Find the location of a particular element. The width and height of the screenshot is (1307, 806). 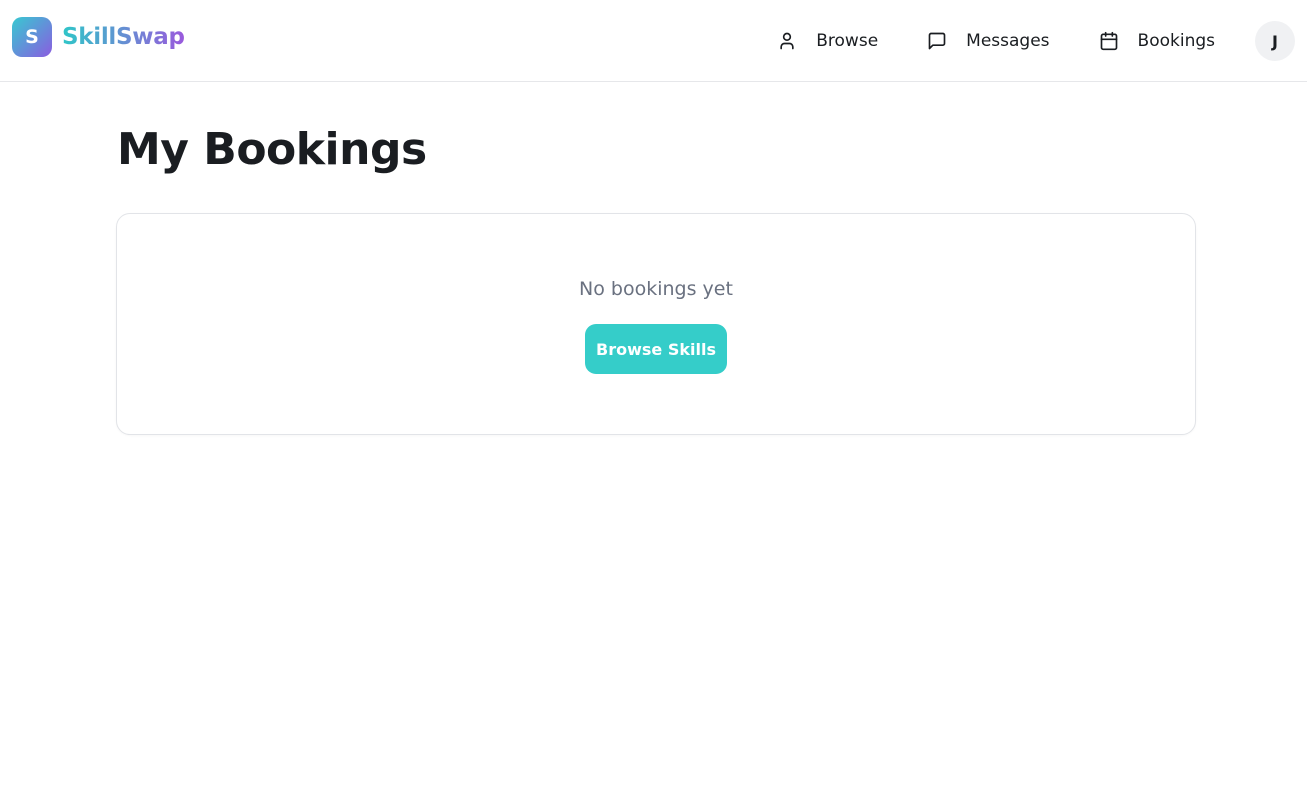

top-navbar: S SkillSwap Browse Messages Bookings J is located at coordinates (653, 41).